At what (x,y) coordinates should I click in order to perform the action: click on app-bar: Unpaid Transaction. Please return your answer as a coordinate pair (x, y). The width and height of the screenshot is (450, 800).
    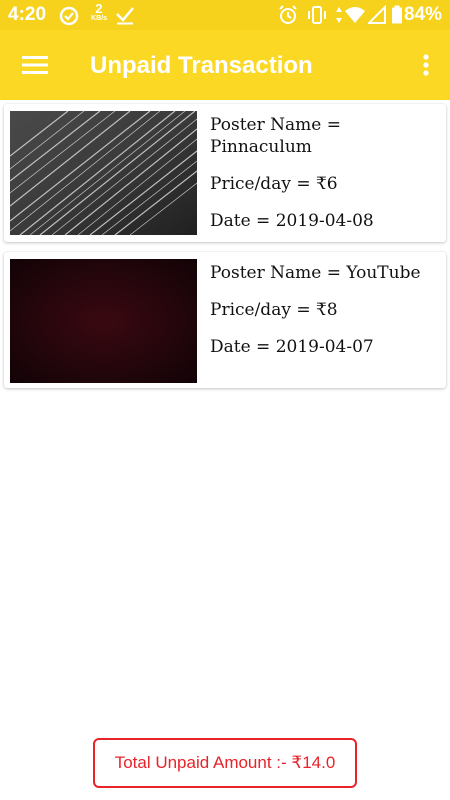
    Looking at the image, I should click on (225, 65).